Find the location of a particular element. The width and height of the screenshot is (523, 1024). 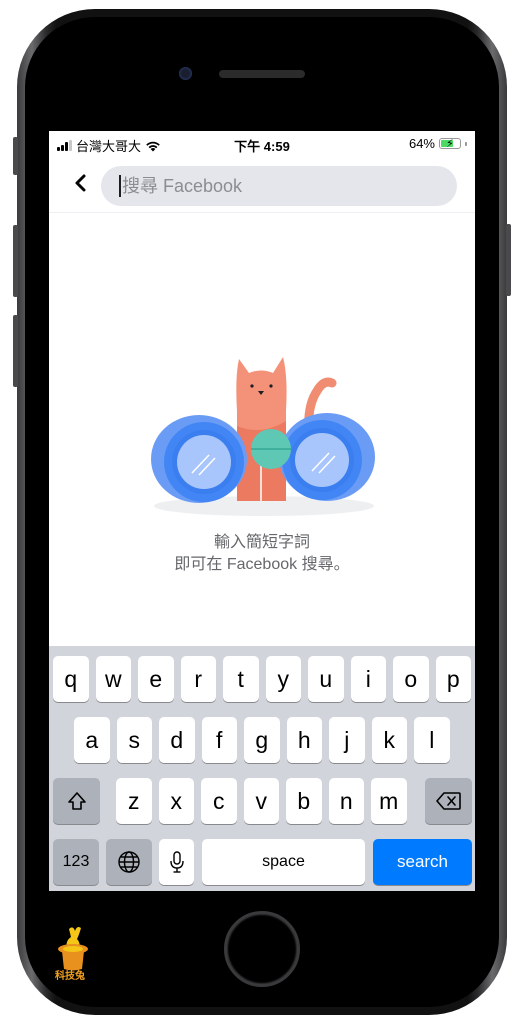

microphone-icon is located at coordinates (176, 862).